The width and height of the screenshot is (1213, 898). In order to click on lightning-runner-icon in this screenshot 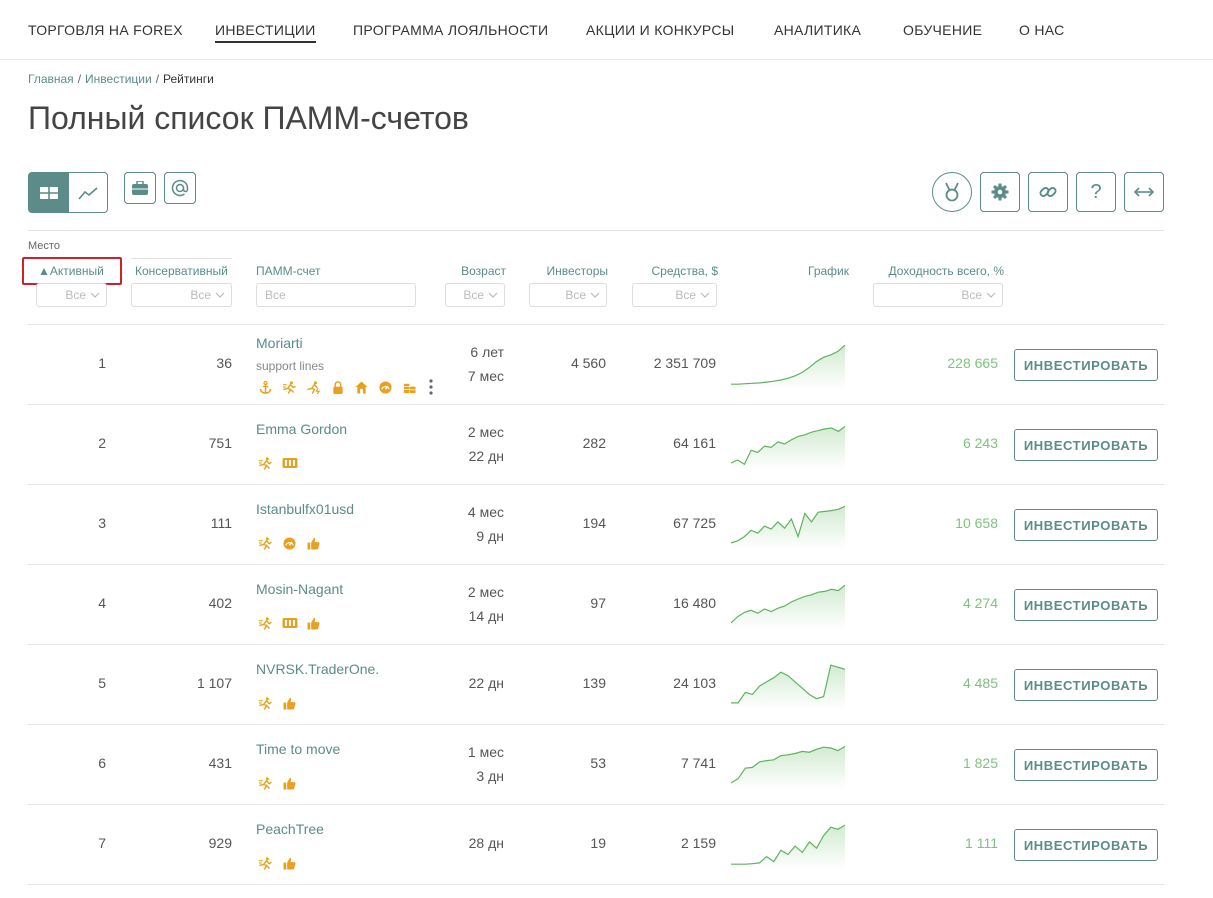, I will do `click(313, 387)`.